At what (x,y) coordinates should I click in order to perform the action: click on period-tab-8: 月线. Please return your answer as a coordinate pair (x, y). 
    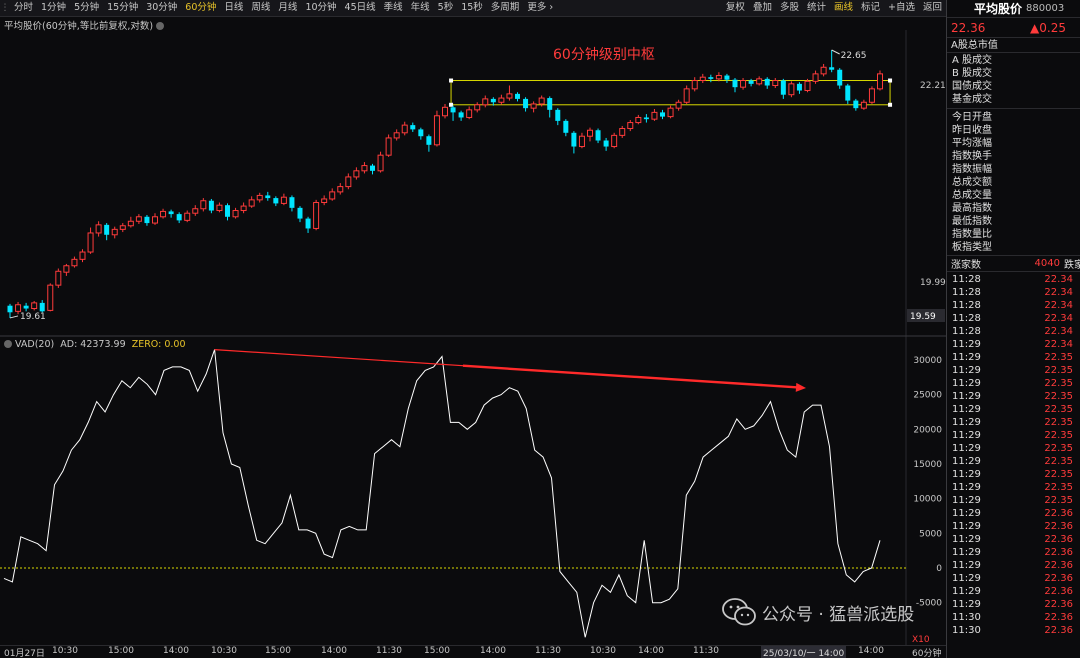
    Looking at the image, I should click on (287, 8).